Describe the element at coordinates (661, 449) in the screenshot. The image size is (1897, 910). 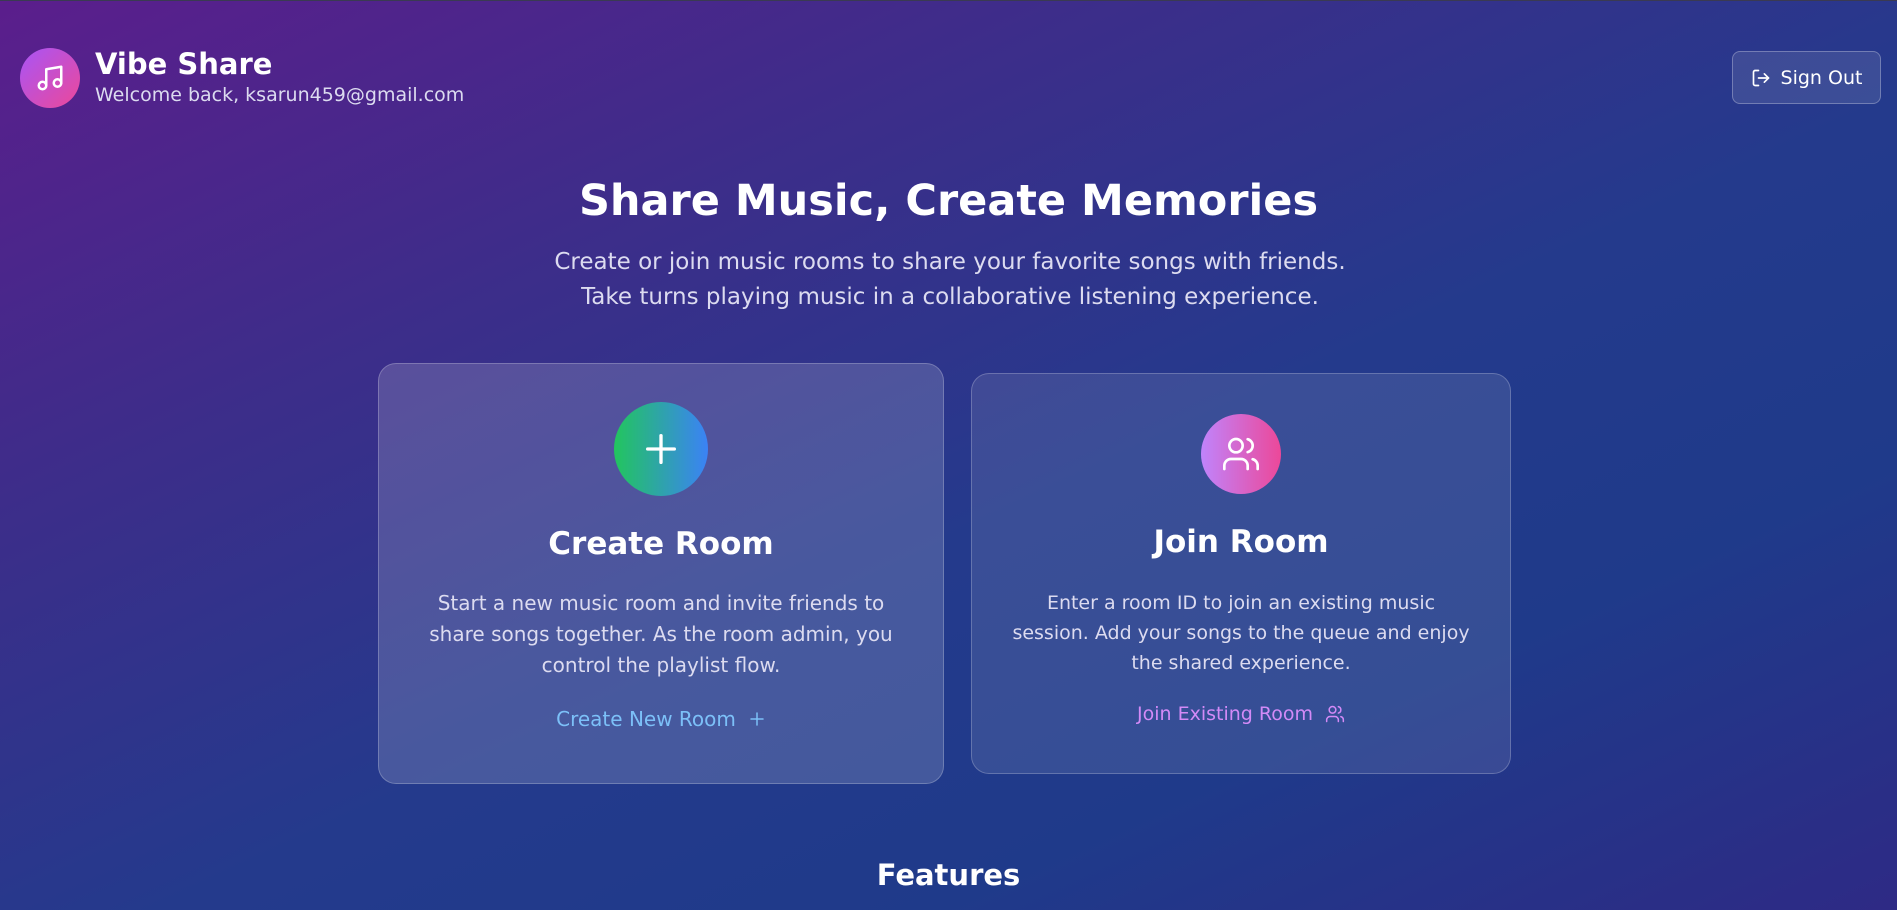
I see `plus-icon` at that location.